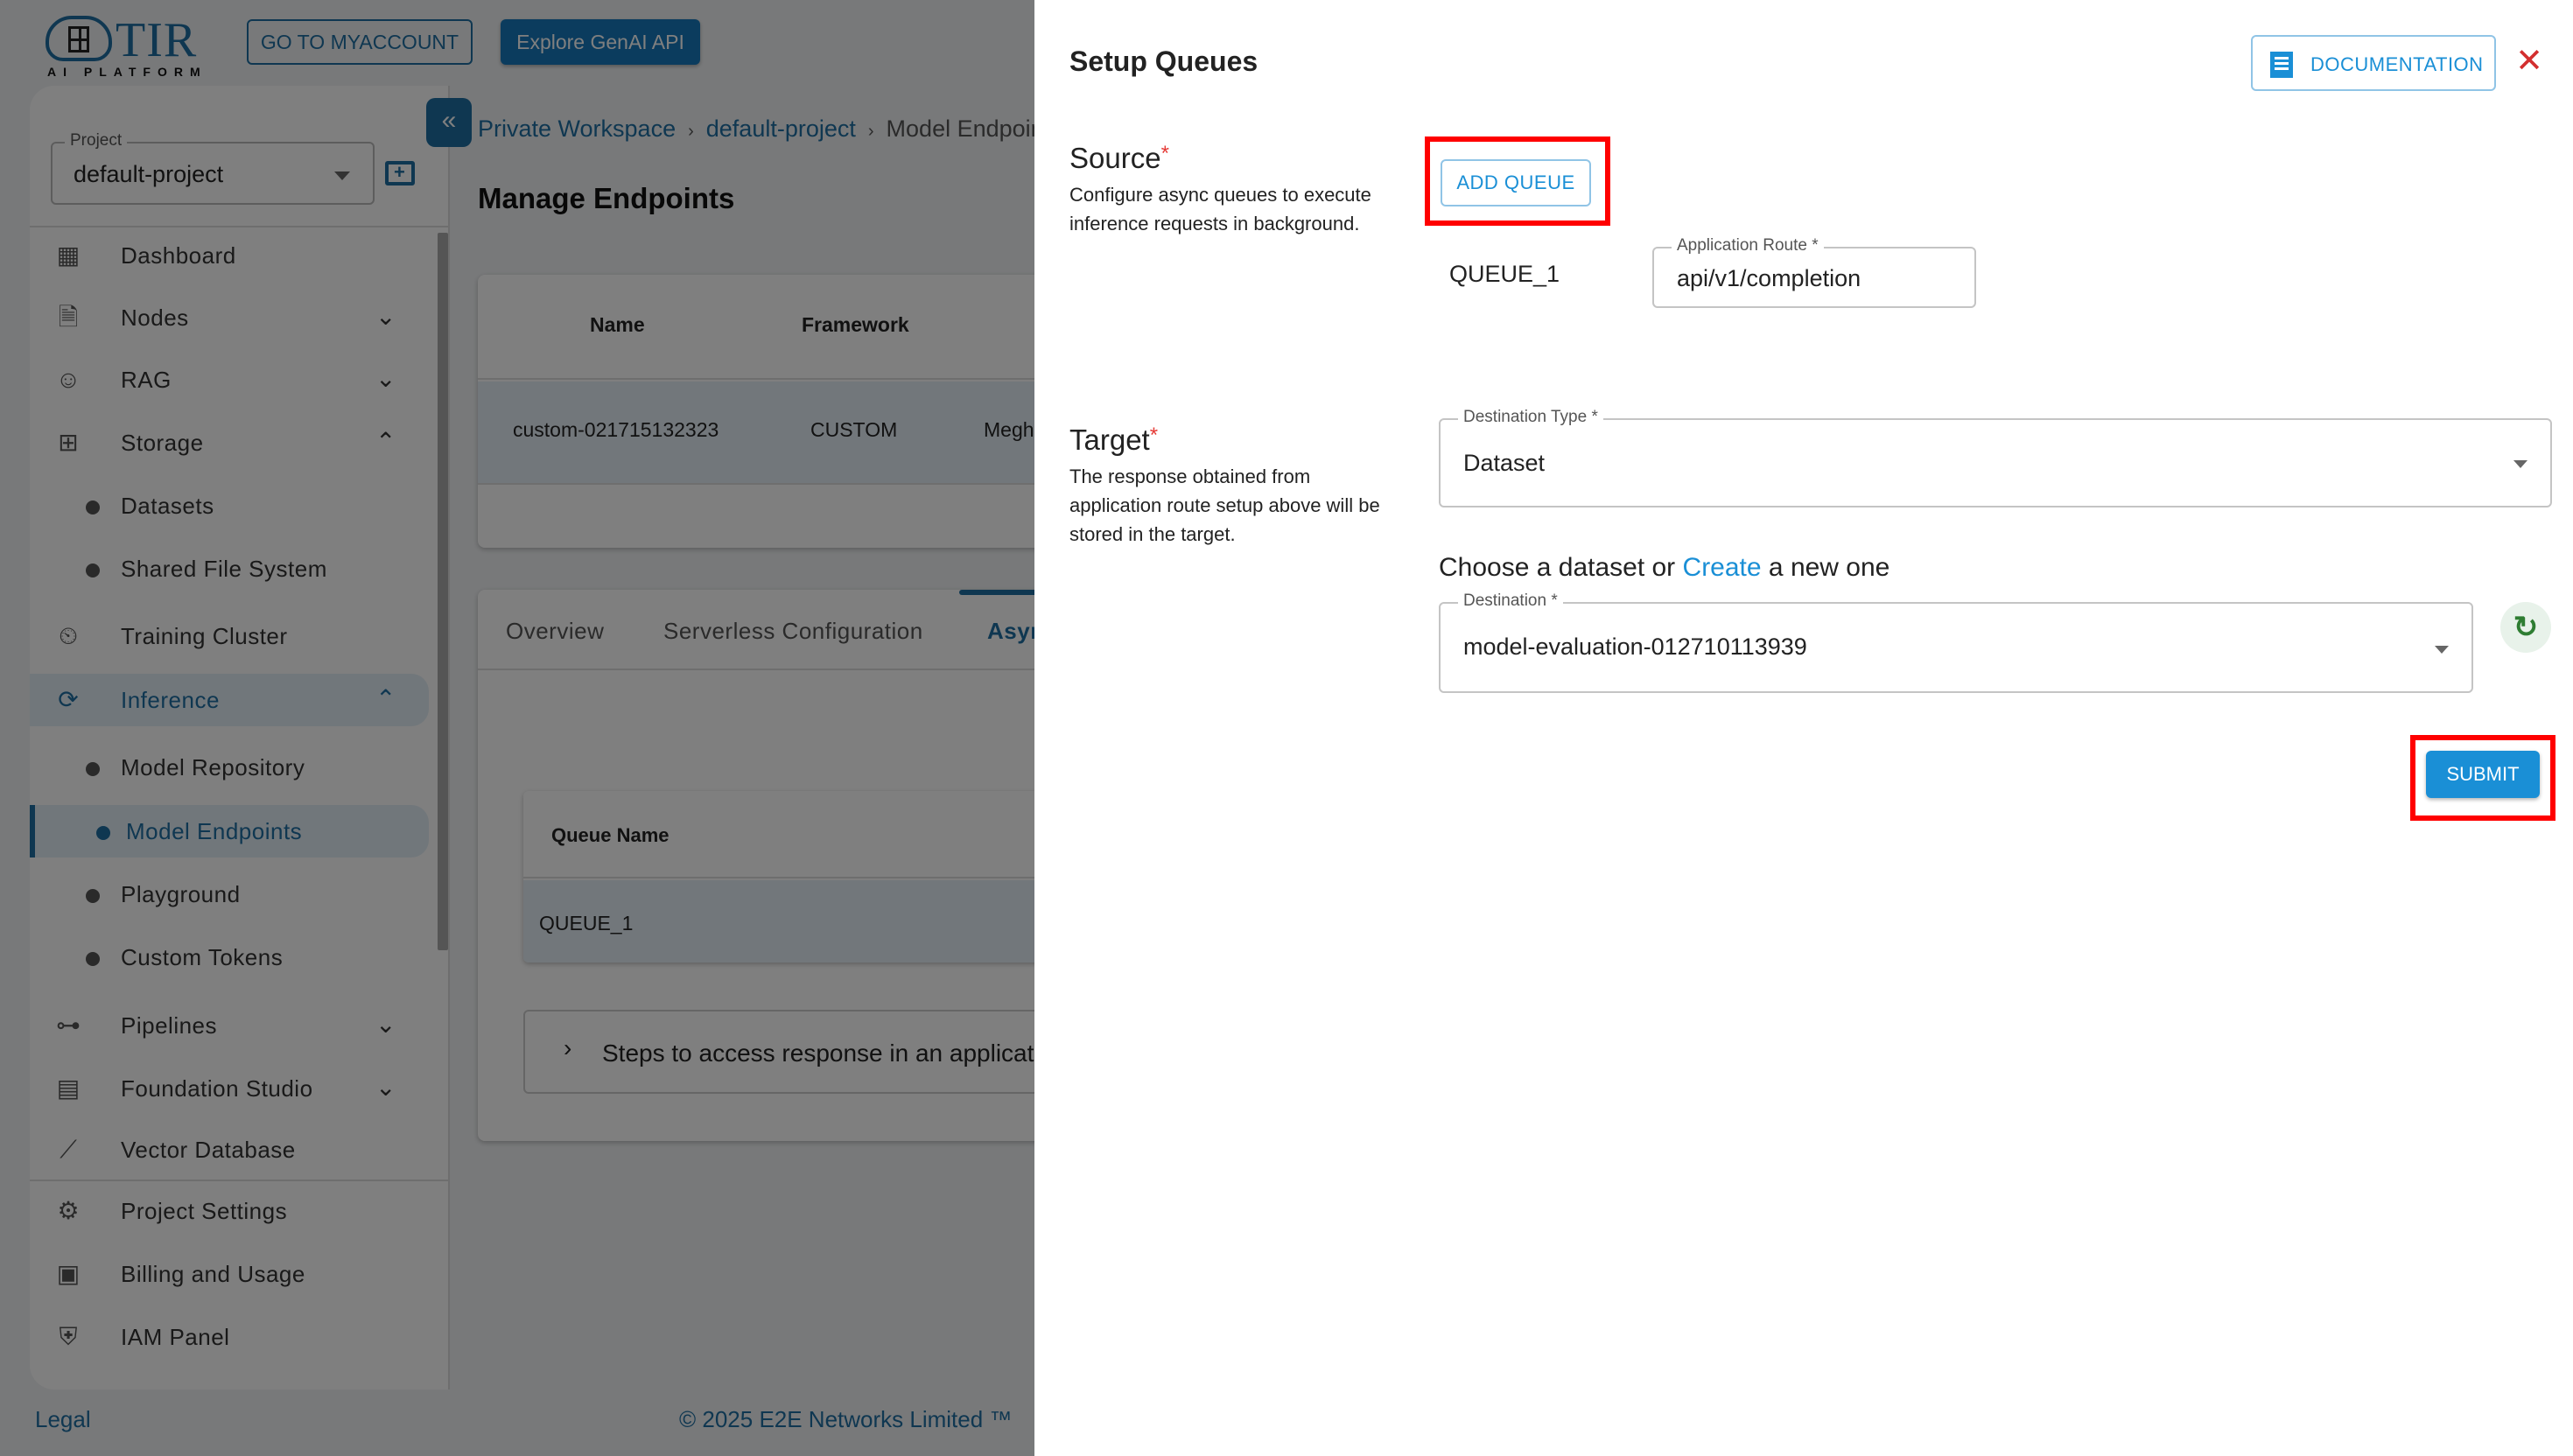 This screenshot has height=1456, width=2573. What do you see at coordinates (1115, 158) in the screenshot?
I see `source-title-text: Source` at bounding box center [1115, 158].